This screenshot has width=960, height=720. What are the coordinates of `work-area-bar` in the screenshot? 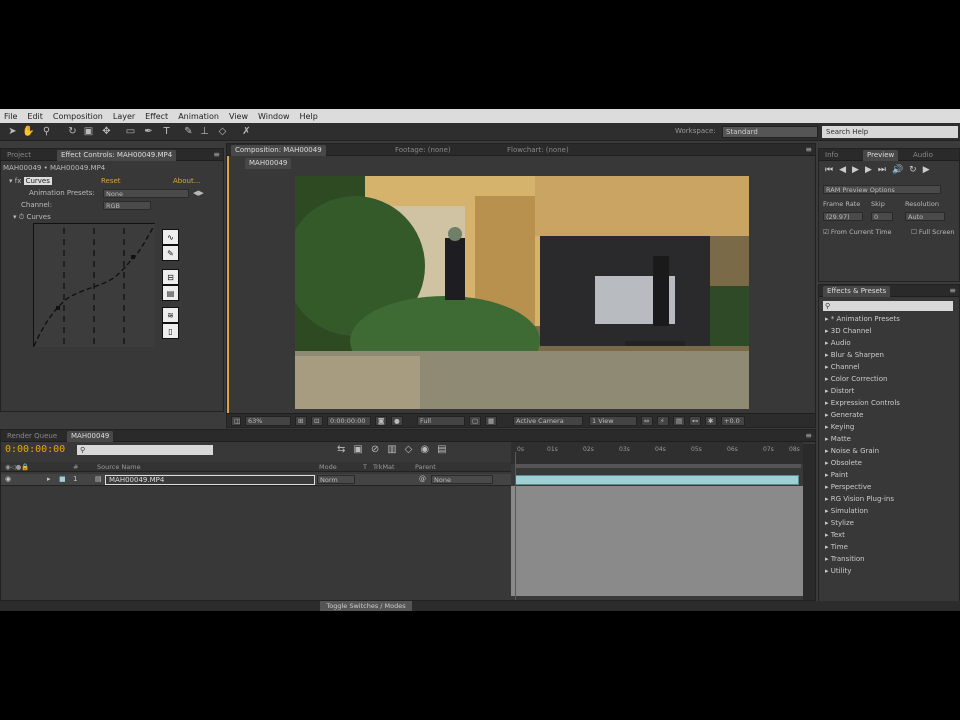 It's located at (658, 466).